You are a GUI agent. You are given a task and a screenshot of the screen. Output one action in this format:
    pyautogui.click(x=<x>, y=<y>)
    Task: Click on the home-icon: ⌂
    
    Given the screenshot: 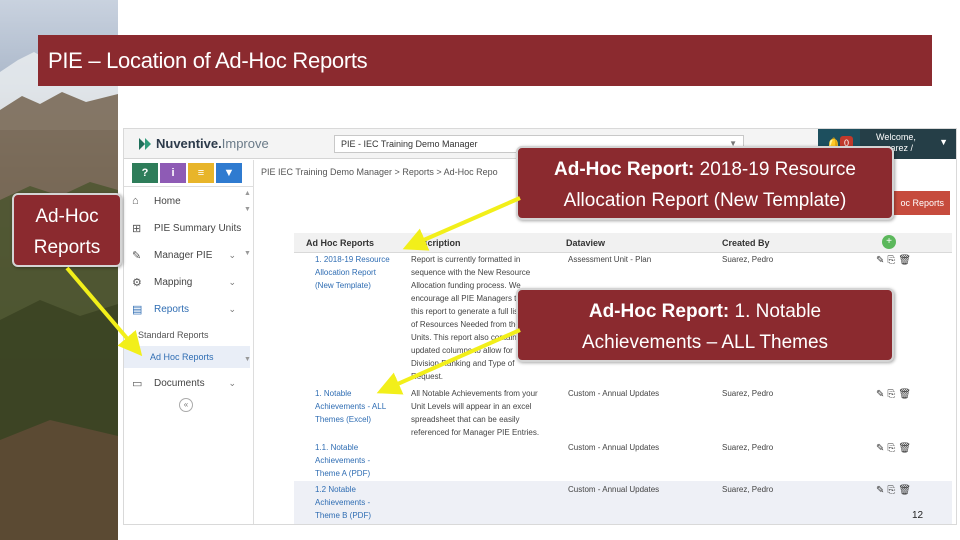 What is the action you would take?
    pyautogui.click(x=135, y=201)
    